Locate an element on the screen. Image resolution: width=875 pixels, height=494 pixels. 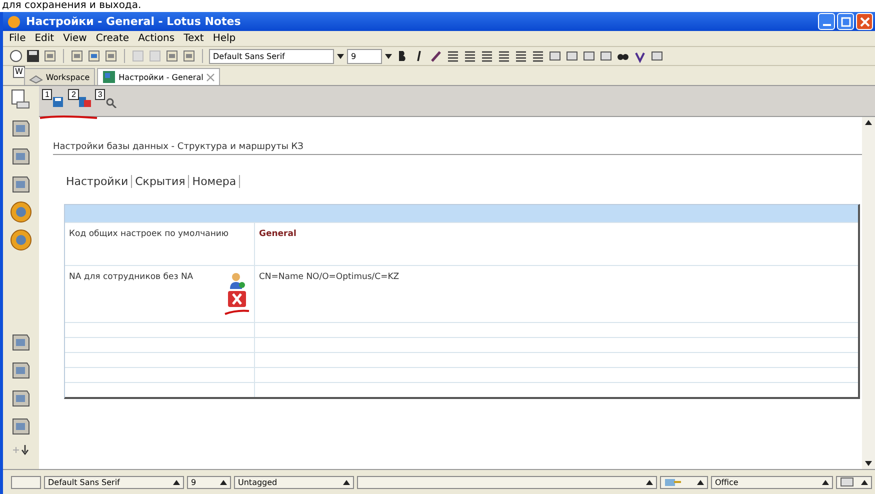
minimize-icon is located at coordinates (826, 25).